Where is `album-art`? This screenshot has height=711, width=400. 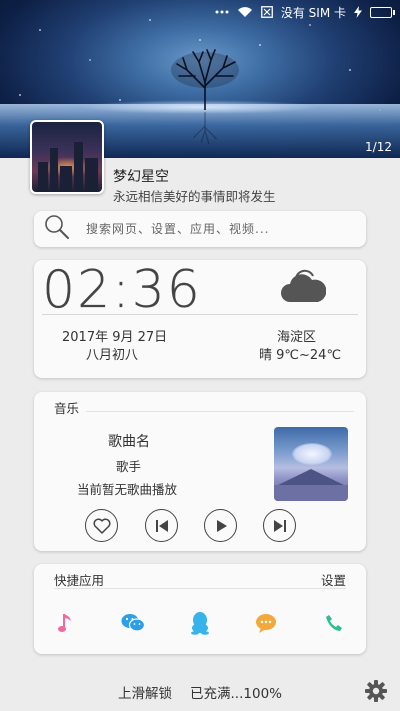
album-art is located at coordinates (311, 464).